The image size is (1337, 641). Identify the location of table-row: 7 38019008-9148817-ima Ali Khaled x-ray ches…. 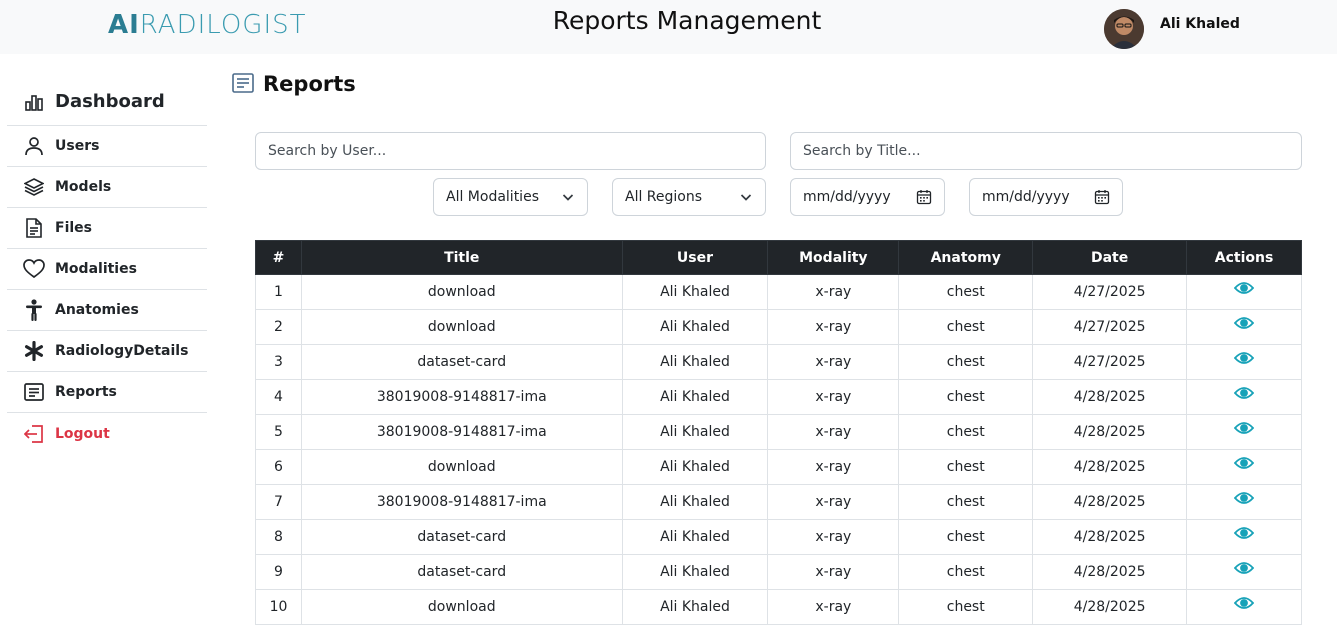
(778, 502).